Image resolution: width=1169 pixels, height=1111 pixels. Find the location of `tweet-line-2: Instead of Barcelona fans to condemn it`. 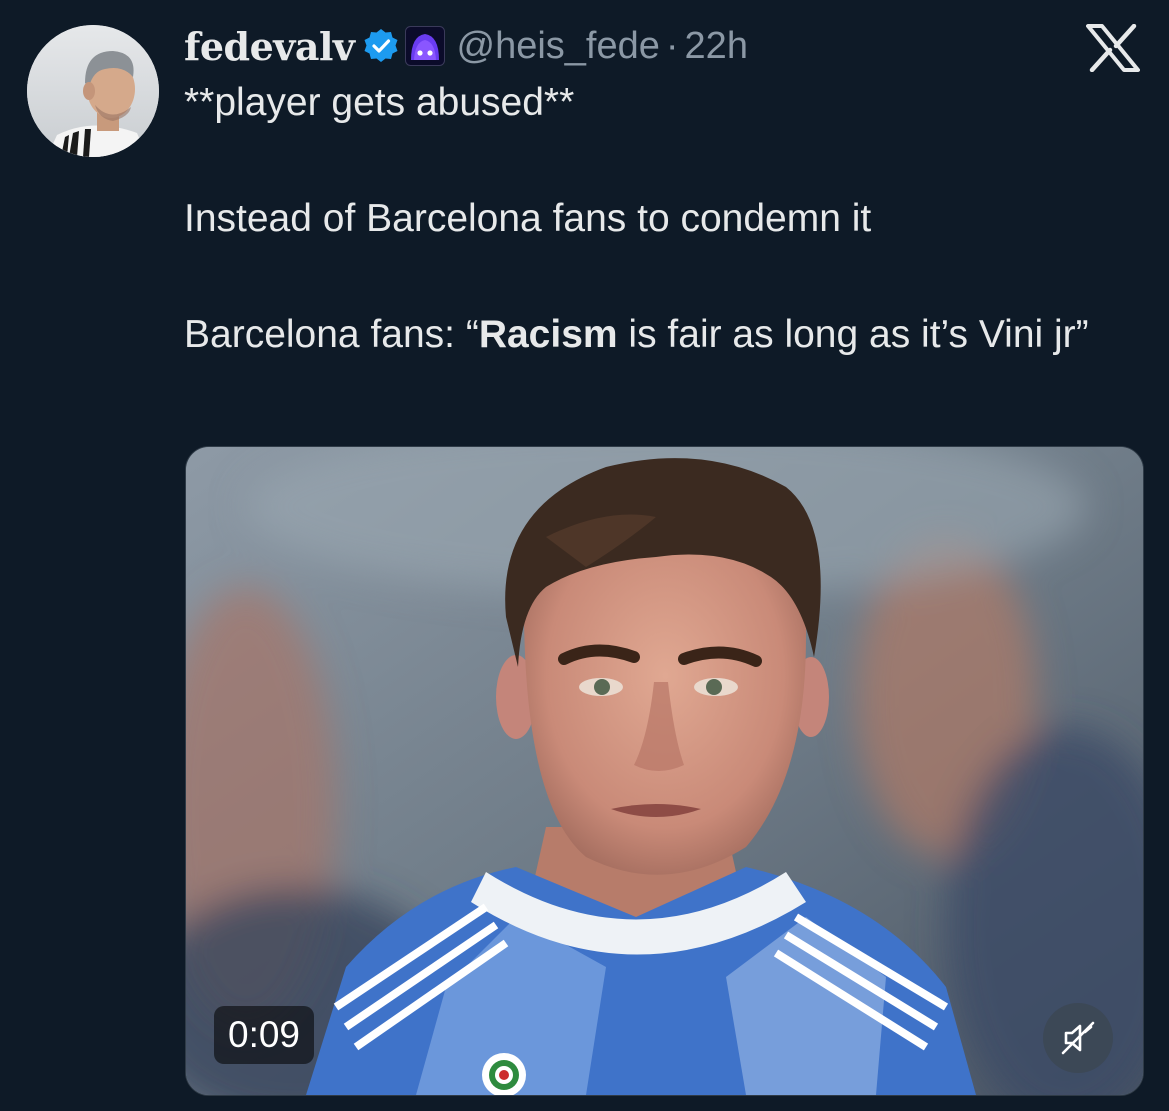

tweet-line-2: Instead of Barcelona fans to condemn it is located at coordinates (528, 218).